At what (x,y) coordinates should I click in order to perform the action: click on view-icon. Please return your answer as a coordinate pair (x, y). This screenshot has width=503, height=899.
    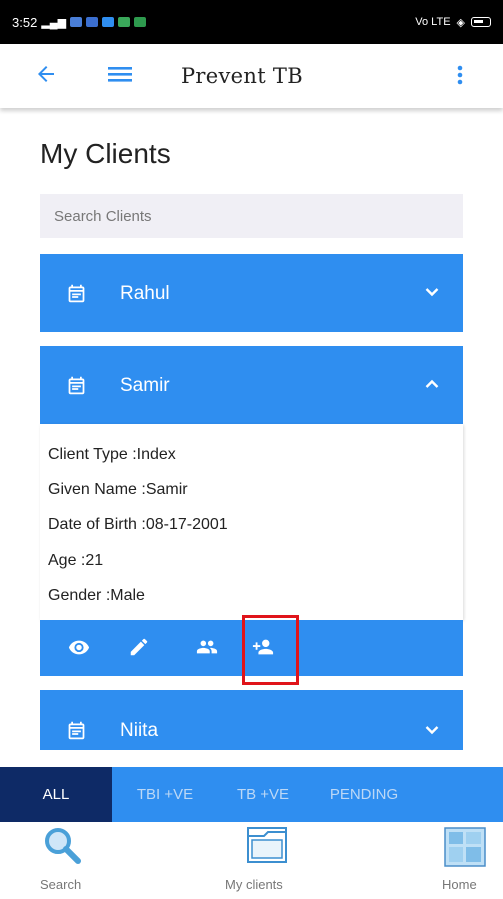
    Looking at the image, I should click on (79, 647).